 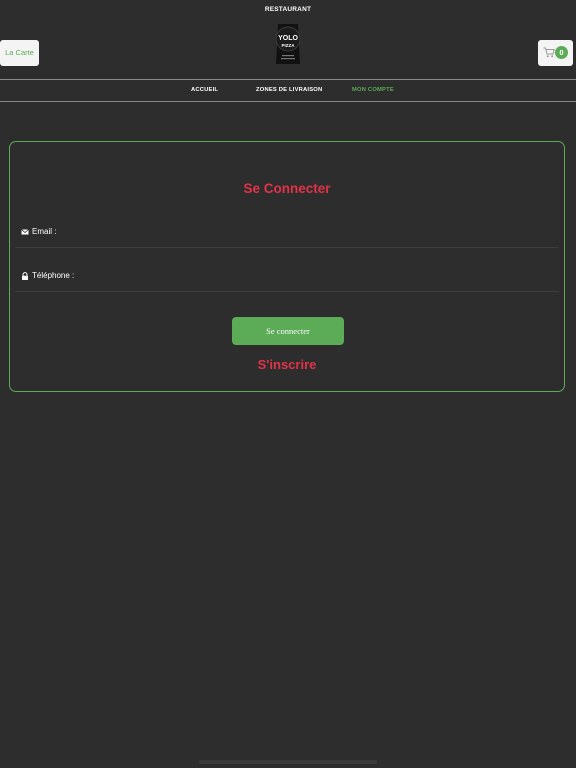 What do you see at coordinates (25, 276) in the screenshot?
I see `lock-icon` at bounding box center [25, 276].